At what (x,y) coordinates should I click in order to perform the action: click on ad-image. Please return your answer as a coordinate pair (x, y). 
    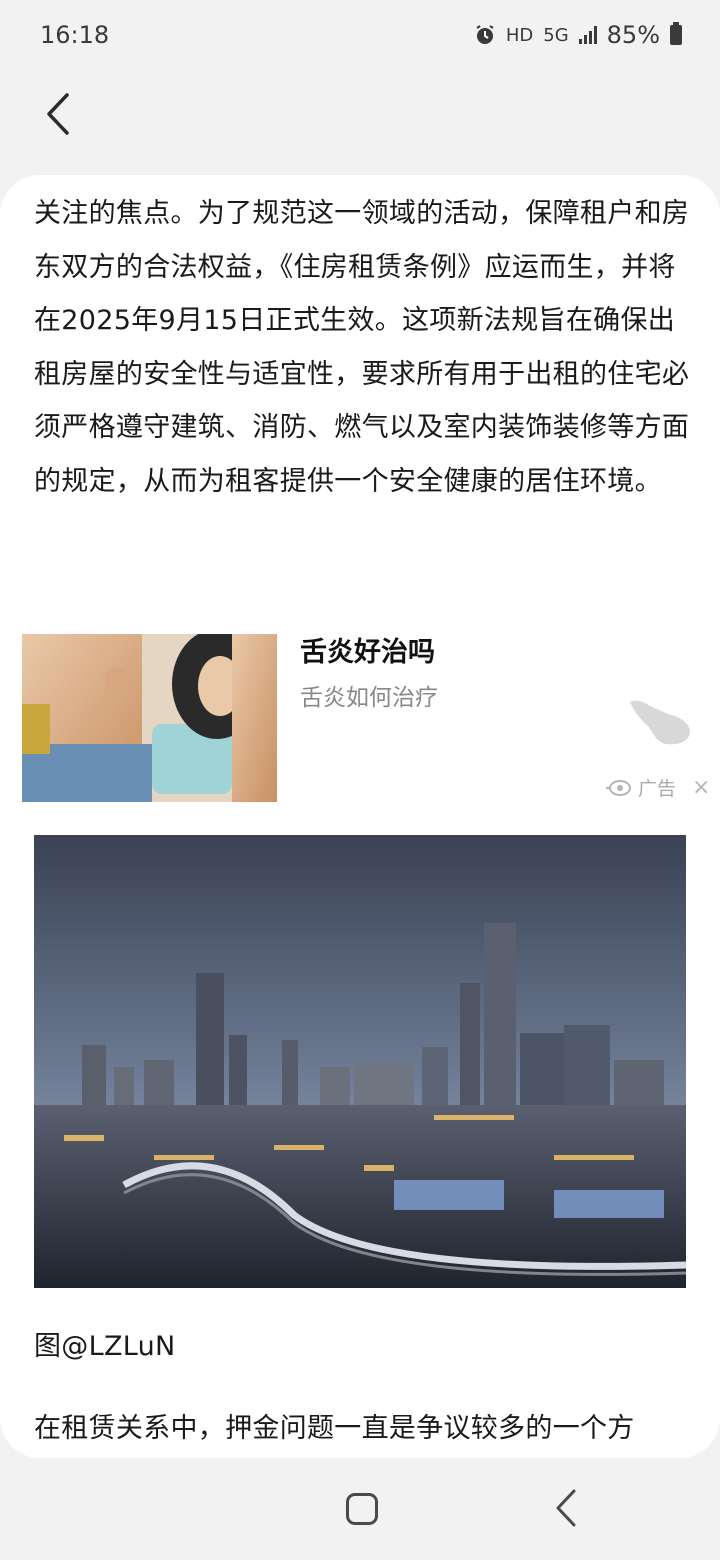
    Looking at the image, I should click on (149, 718).